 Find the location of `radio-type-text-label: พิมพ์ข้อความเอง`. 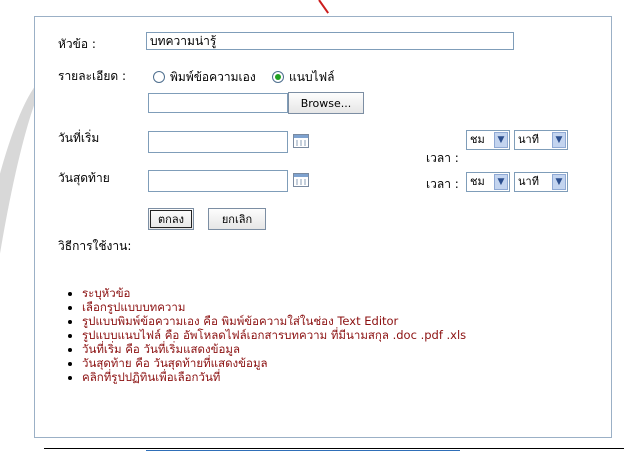

radio-type-text-label: พิมพ์ข้อความเอง is located at coordinates (213, 77).